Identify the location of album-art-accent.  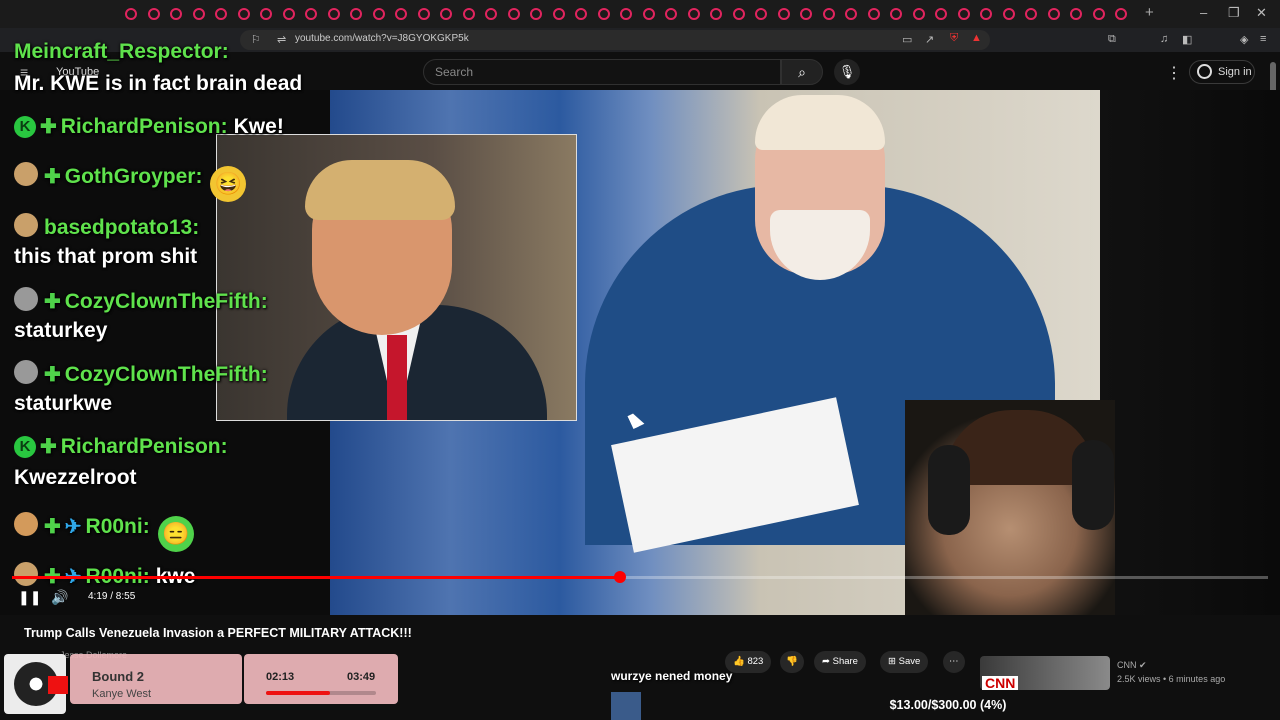
(58, 685).